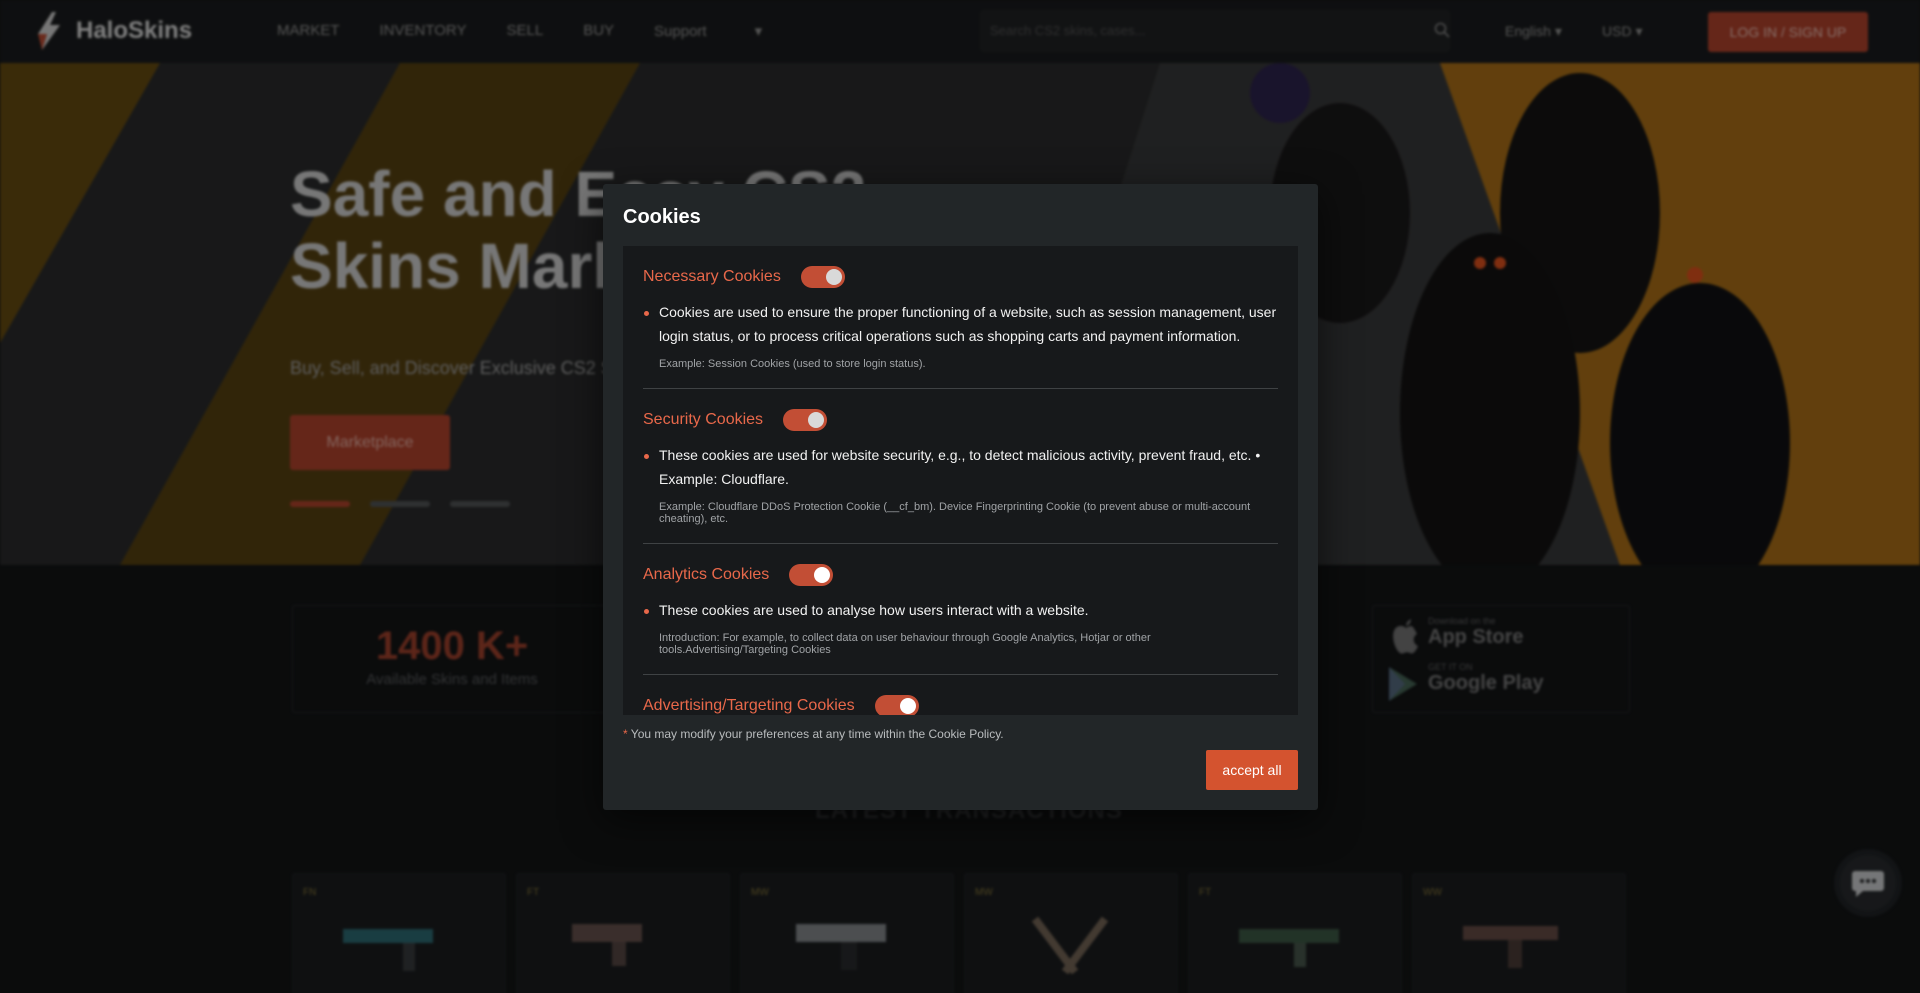  I want to click on security-cookies-toggle, so click(805, 420).